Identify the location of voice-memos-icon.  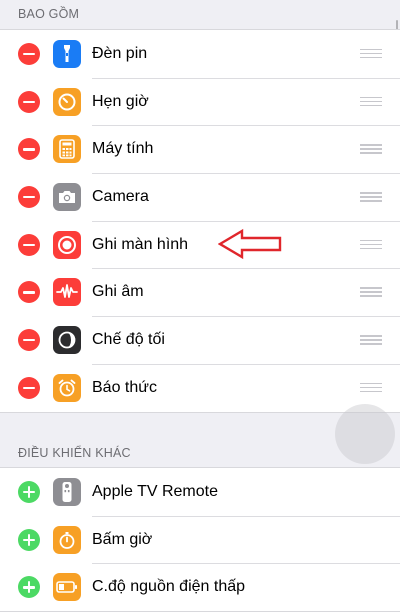
(67, 292).